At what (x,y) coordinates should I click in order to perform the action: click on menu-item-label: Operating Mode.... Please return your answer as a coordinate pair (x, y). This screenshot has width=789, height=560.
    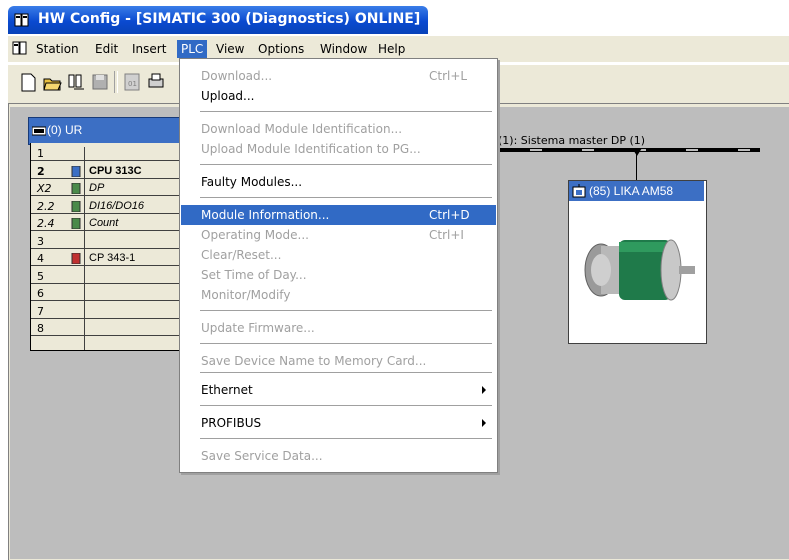
    Looking at the image, I should click on (255, 235).